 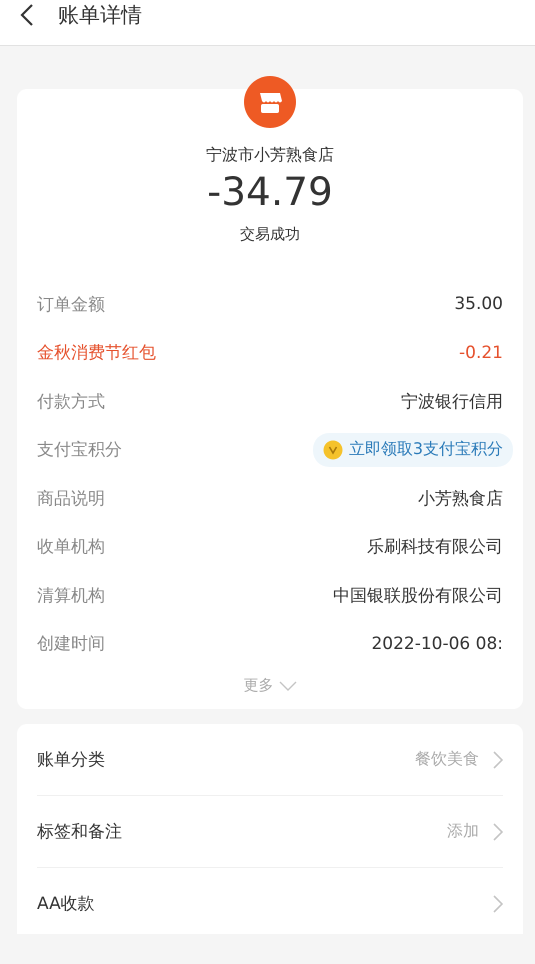 What do you see at coordinates (100, 15) in the screenshot?
I see `page-title: 账单详情` at bounding box center [100, 15].